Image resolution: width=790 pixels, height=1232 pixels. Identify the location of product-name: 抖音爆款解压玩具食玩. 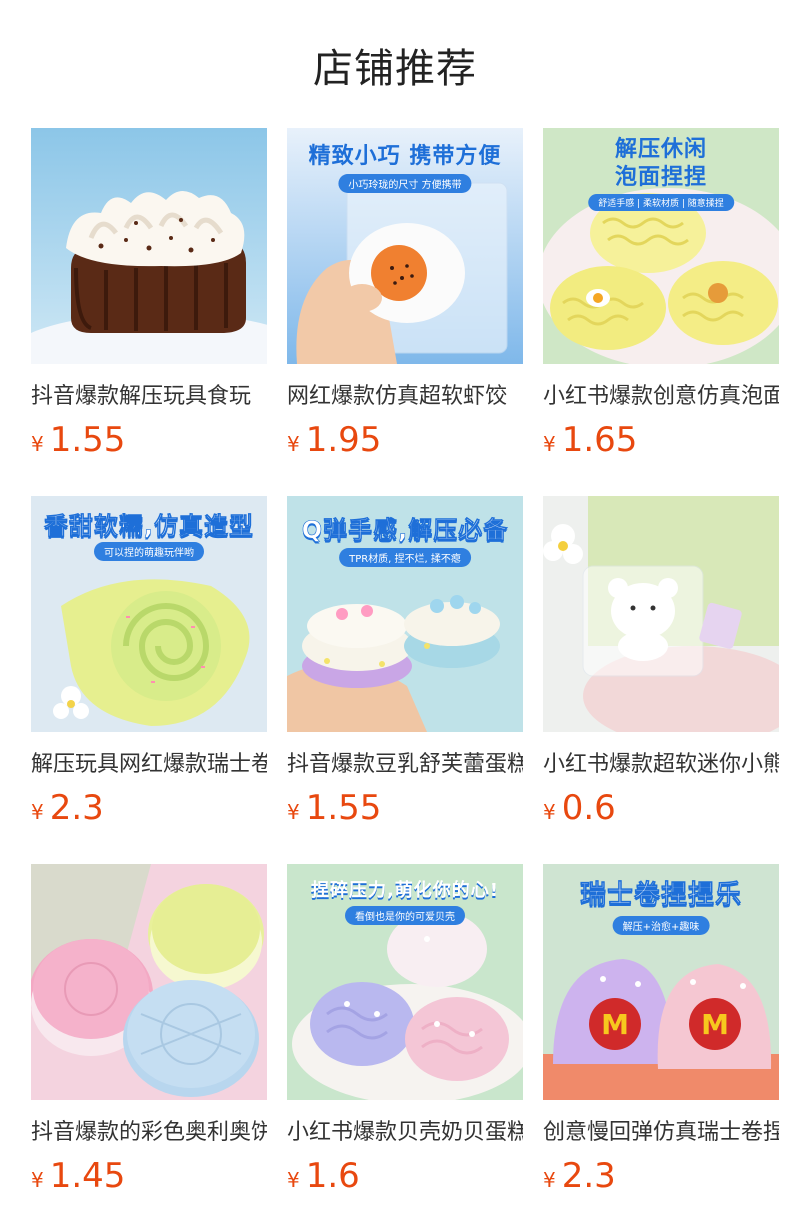
(149, 394).